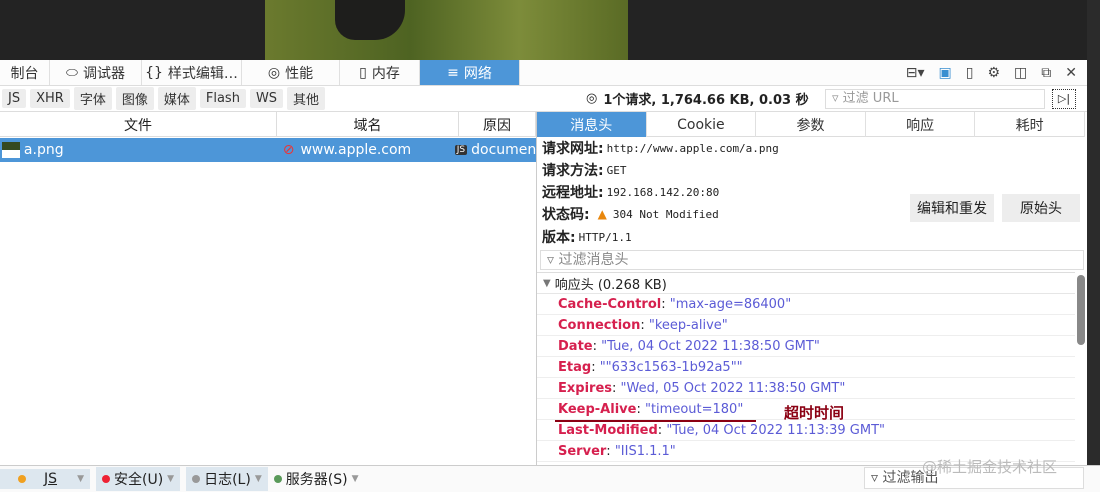 This screenshot has width=1100, height=492. Describe the element at coordinates (616, 170) in the screenshot. I see `info-value: GET` at that location.